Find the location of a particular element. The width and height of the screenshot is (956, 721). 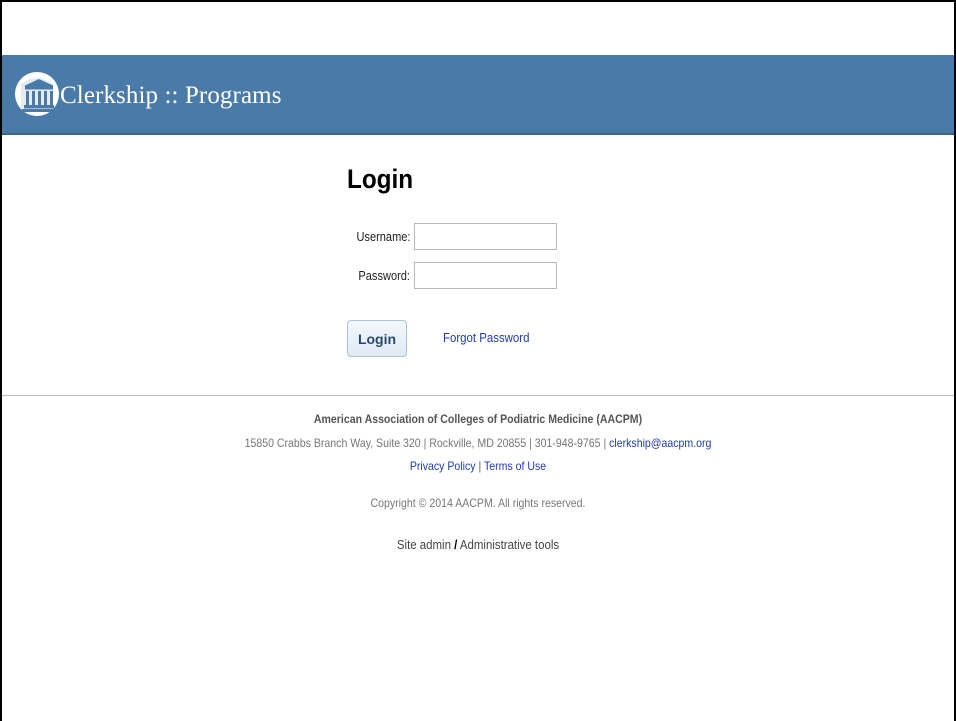

password-label: Password: is located at coordinates (384, 275).